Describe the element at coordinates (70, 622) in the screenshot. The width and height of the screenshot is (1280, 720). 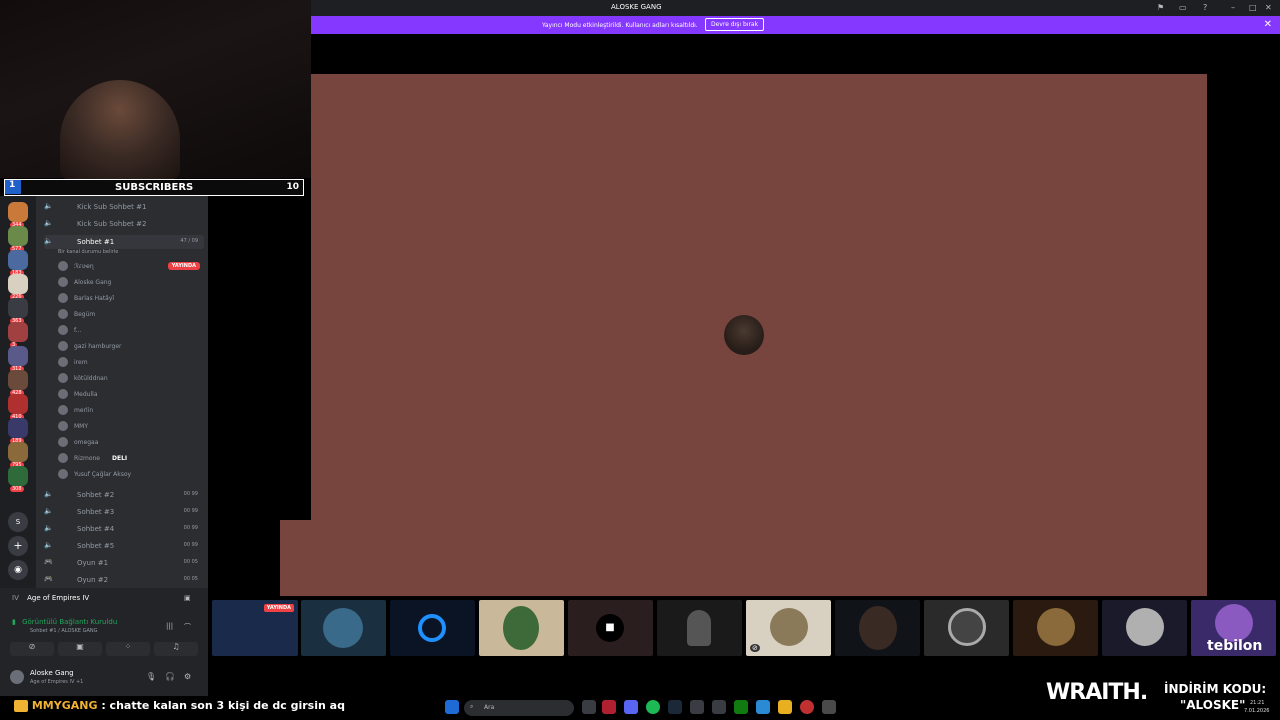
I see `voice-status-text: Görüntülü Bağlantı Kuruldu` at that location.